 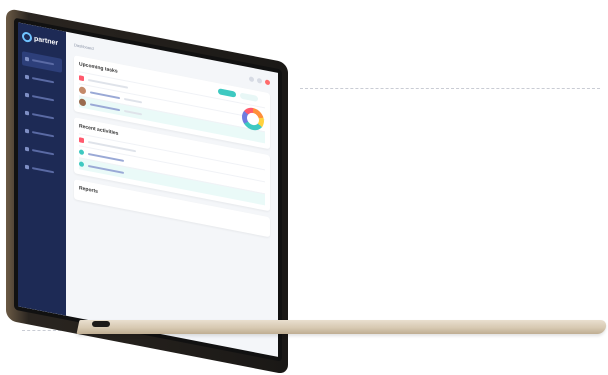 What do you see at coordinates (342, 327) in the screenshot?
I see `laptop-base` at bounding box center [342, 327].